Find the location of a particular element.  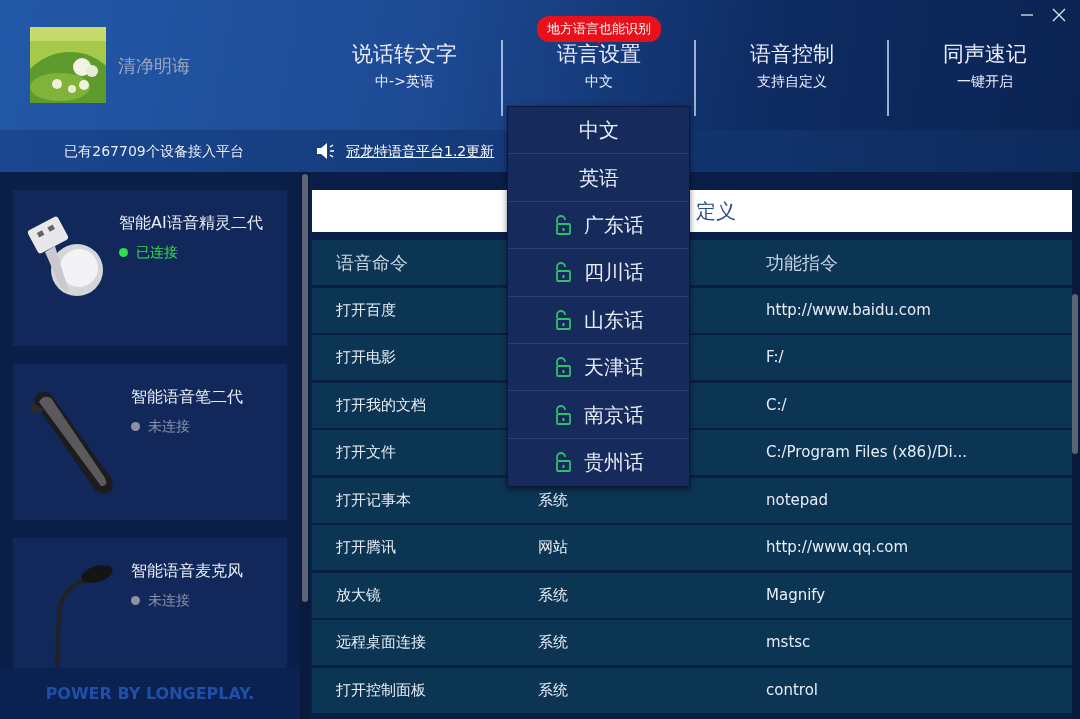

column-header: 语音命令 is located at coordinates (372, 263).